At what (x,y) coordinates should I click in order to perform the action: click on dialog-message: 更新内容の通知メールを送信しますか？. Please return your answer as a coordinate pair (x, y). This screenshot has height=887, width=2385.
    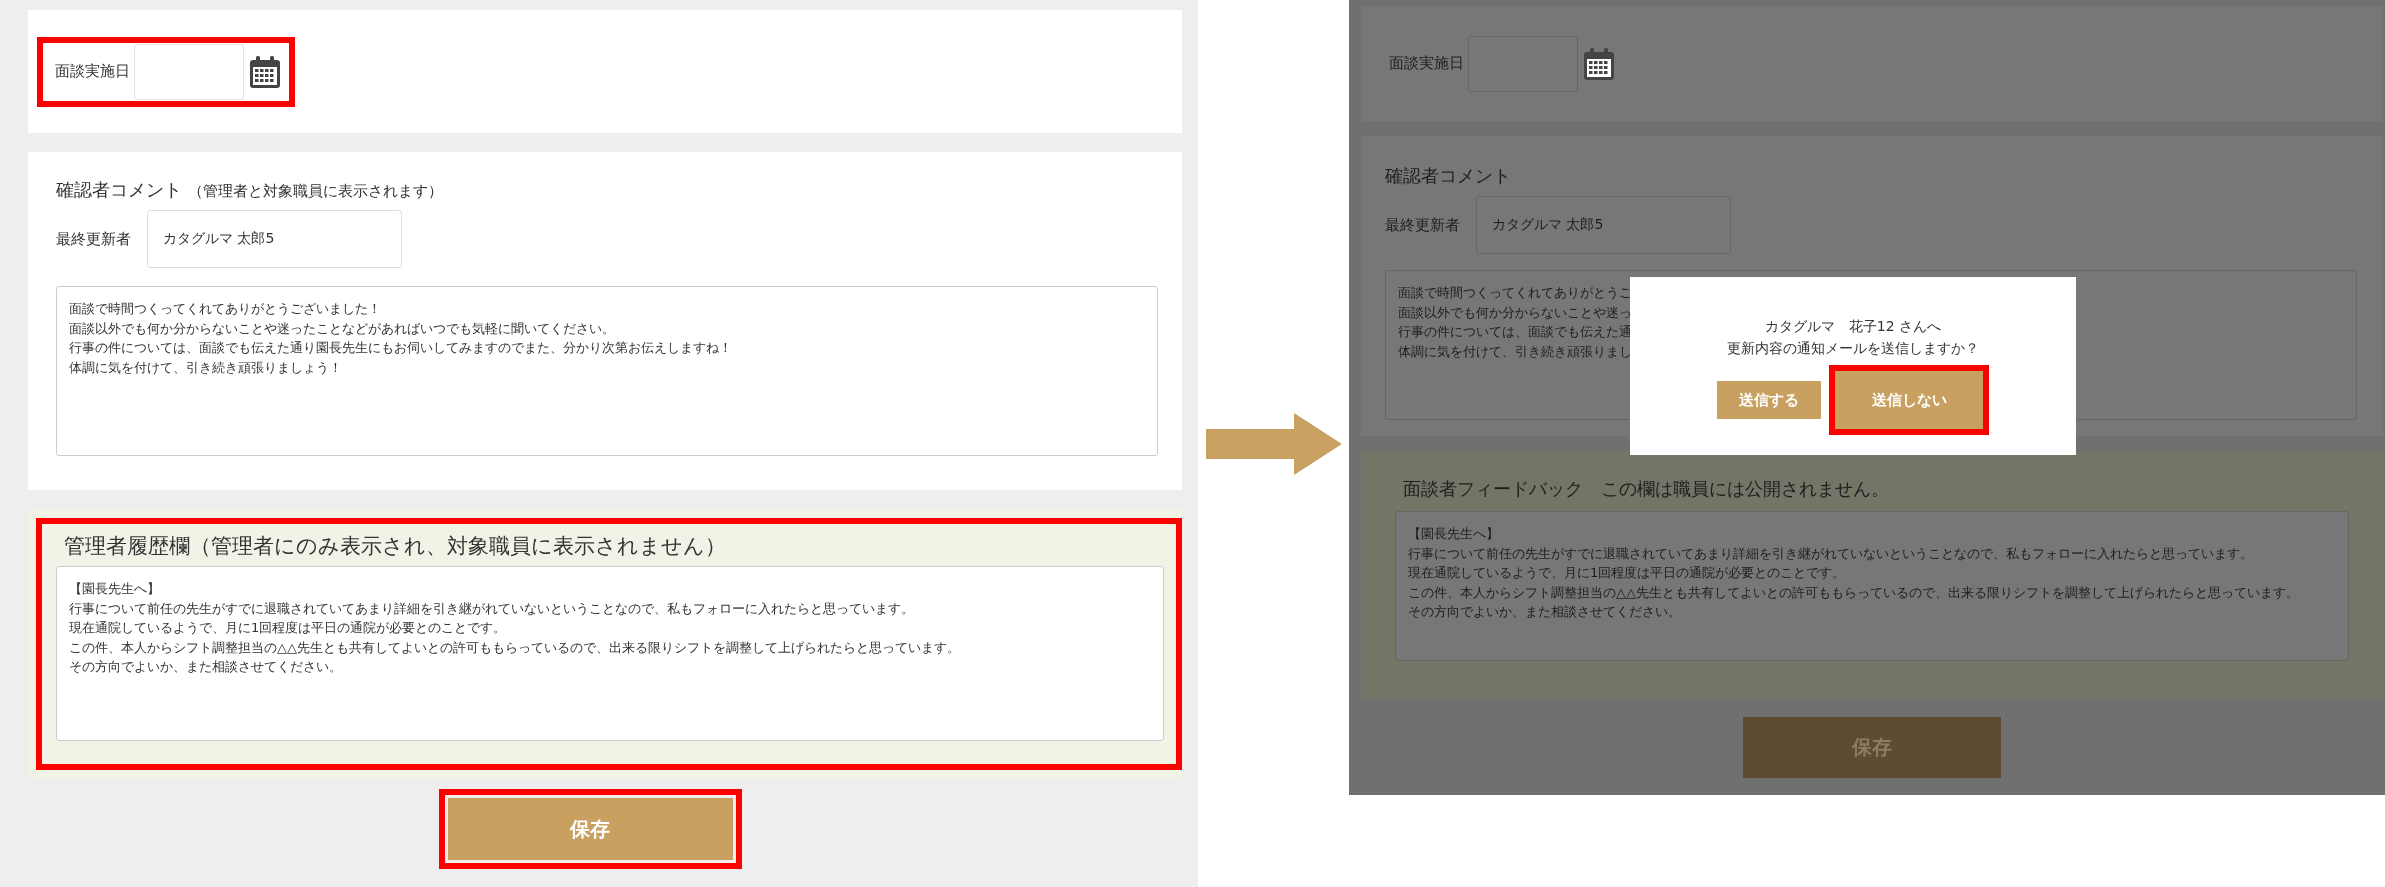
    Looking at the image, I should click on (1853, 348).